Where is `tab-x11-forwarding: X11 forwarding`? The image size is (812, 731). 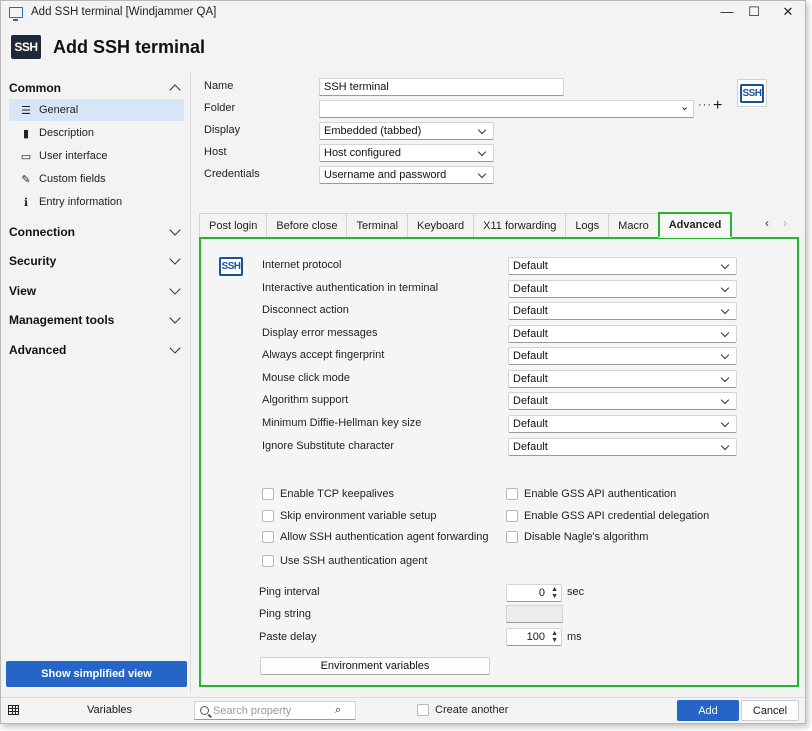 tab-x11-forwarding: X11 forwarding is located at coordinates (520, 225).